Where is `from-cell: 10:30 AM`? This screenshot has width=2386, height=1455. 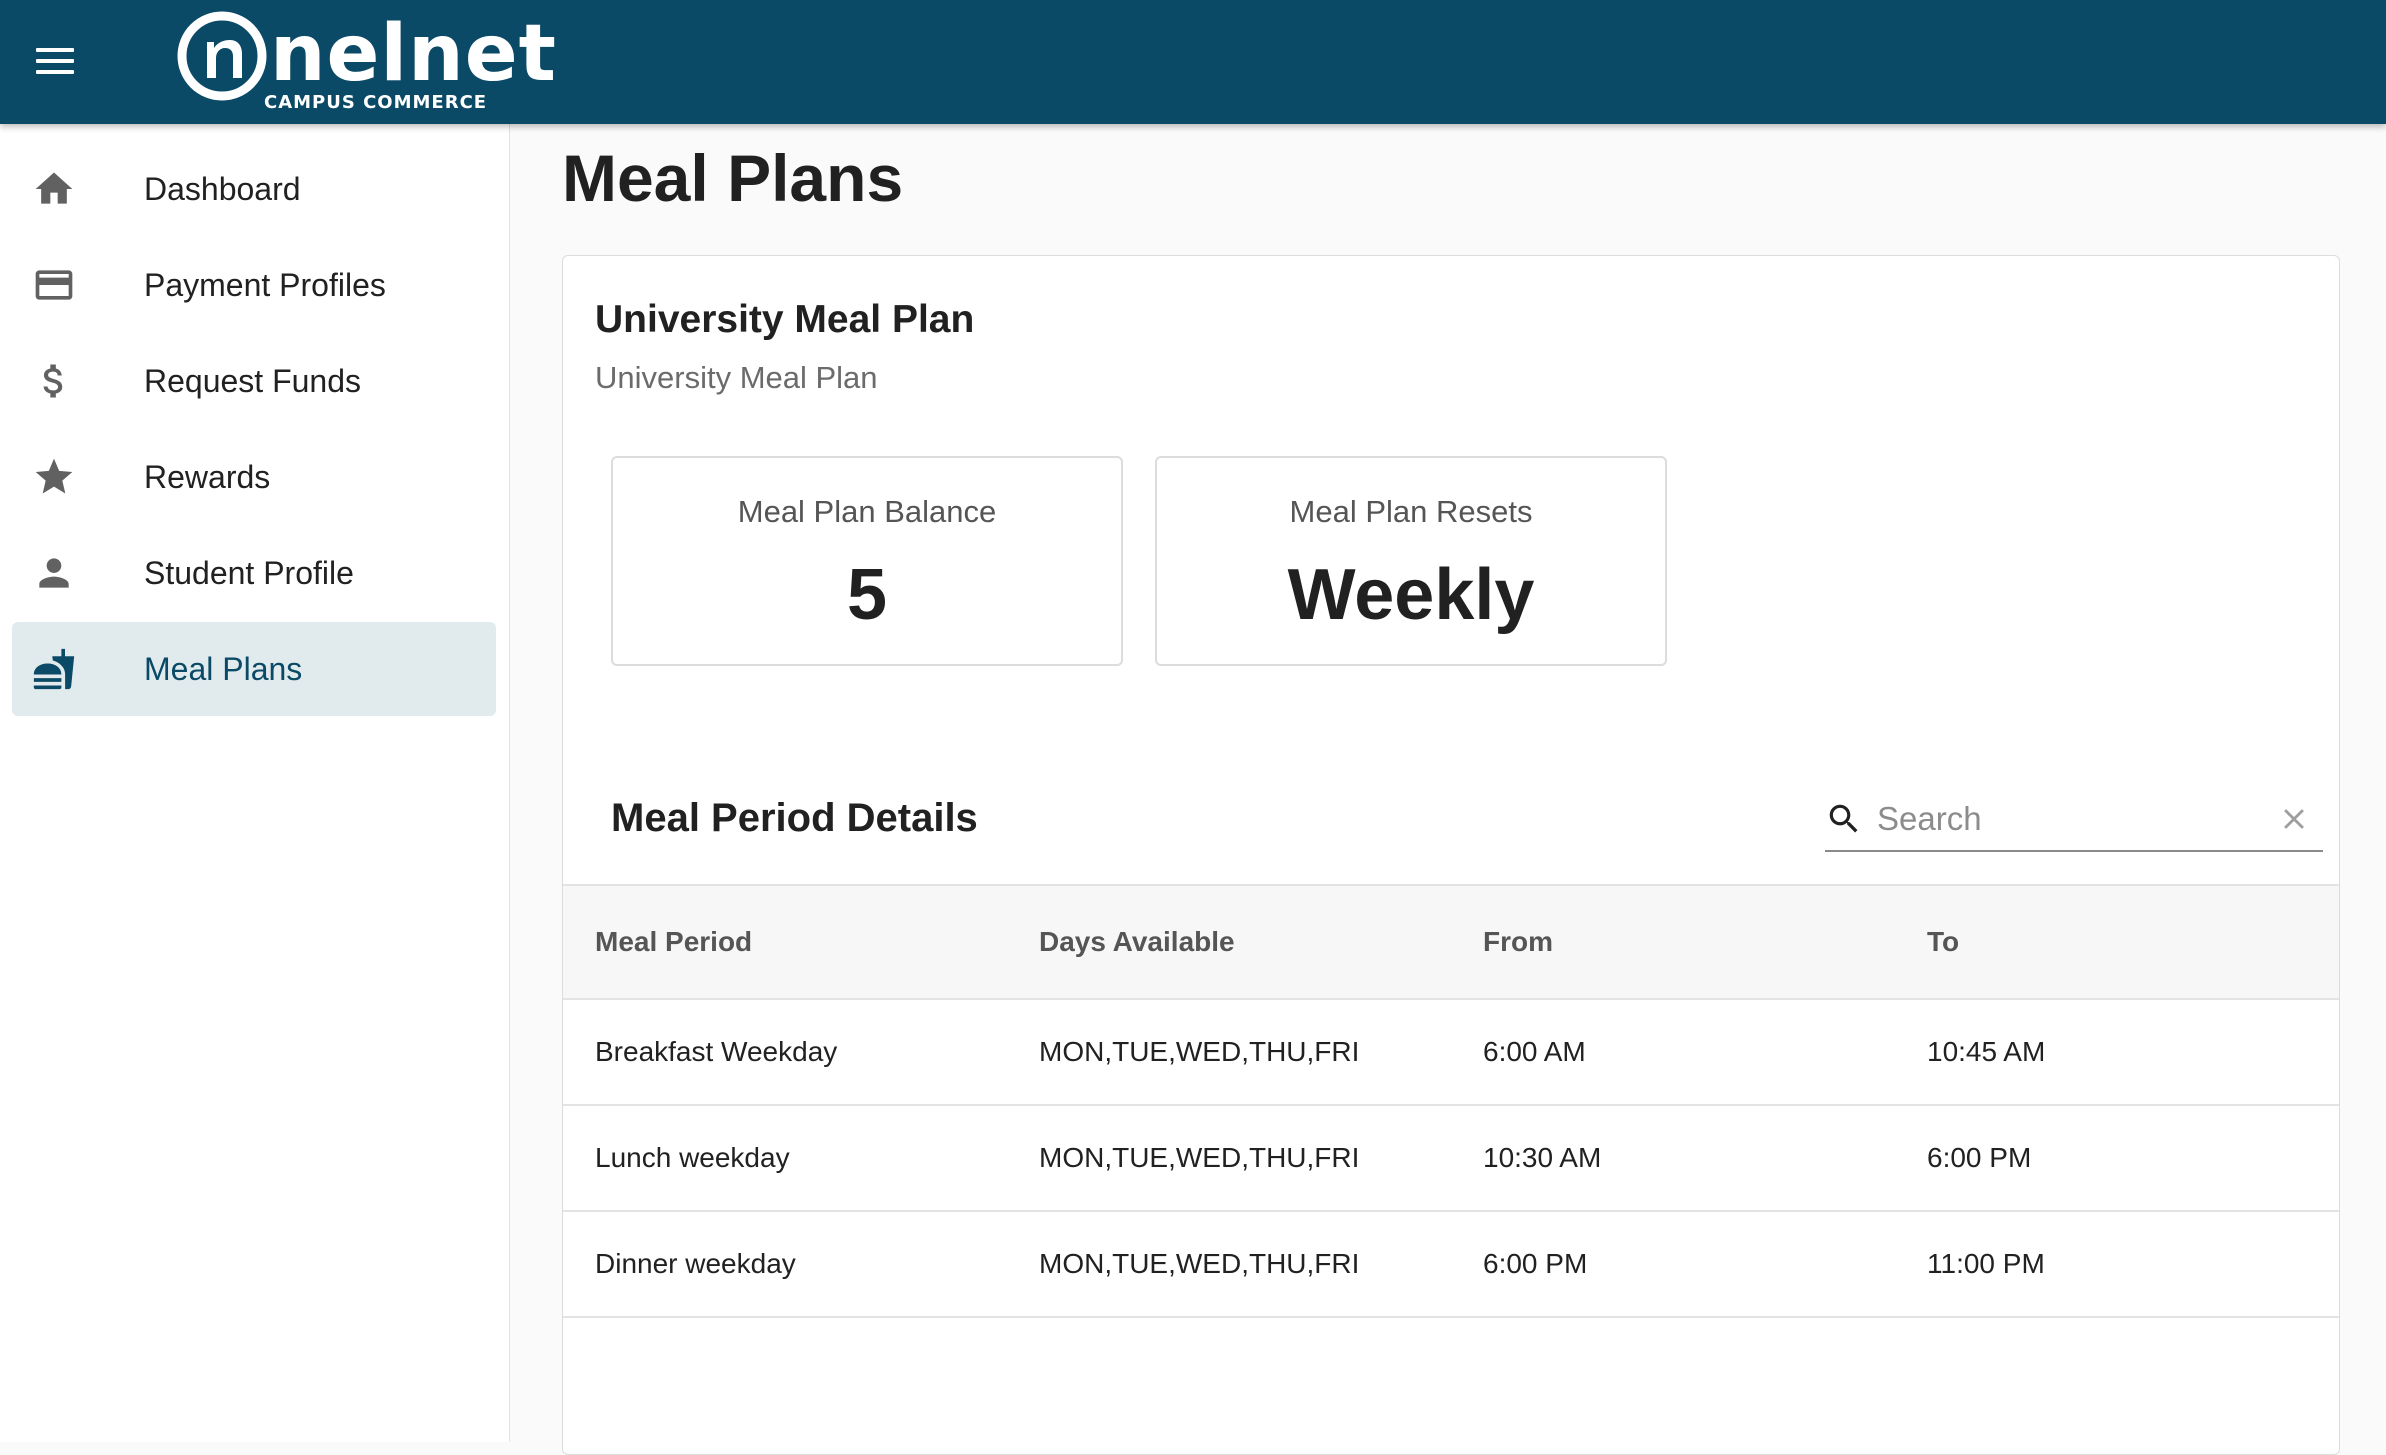 from-cell: 10:30 AM is located at coordinates (1542, 1157).